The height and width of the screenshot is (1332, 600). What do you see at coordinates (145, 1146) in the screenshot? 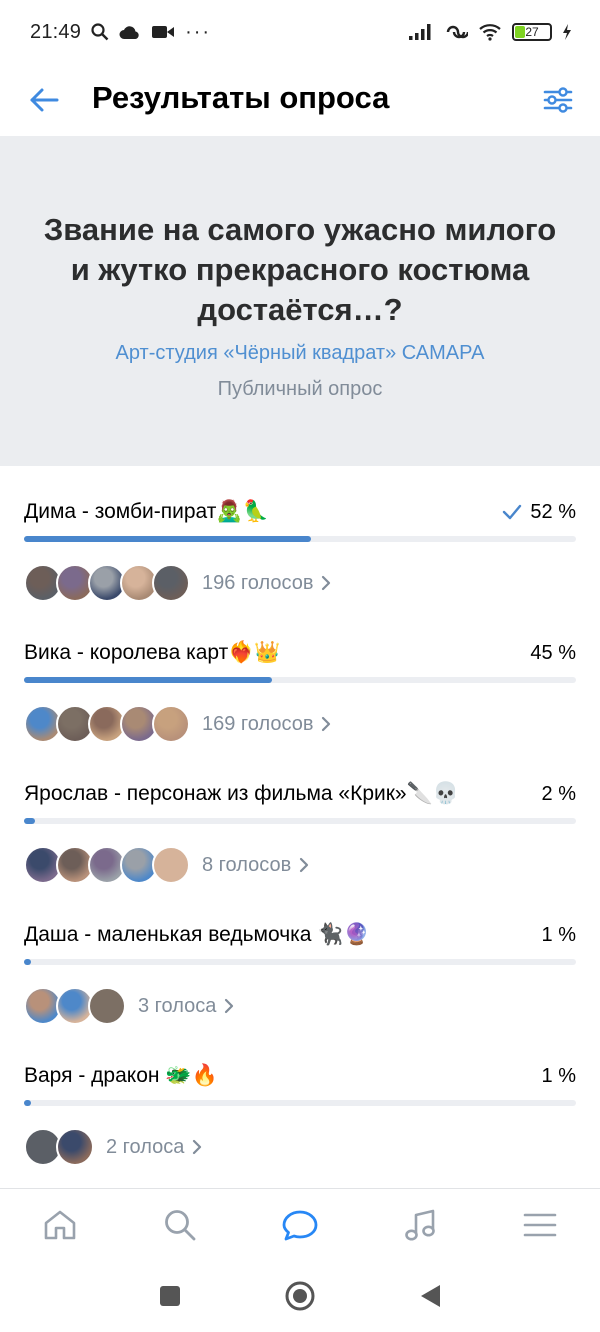
I see `votes-count: 2 голоса` at bounding box center [145, 1146].